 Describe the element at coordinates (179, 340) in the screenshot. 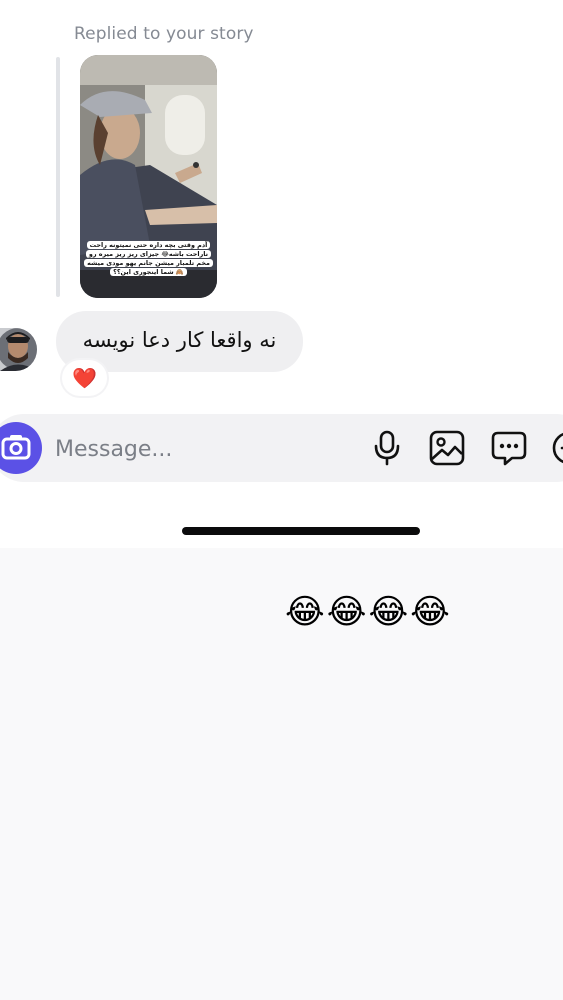

I see `message-text: نه واقعا کار دعا نویسه` at that location.